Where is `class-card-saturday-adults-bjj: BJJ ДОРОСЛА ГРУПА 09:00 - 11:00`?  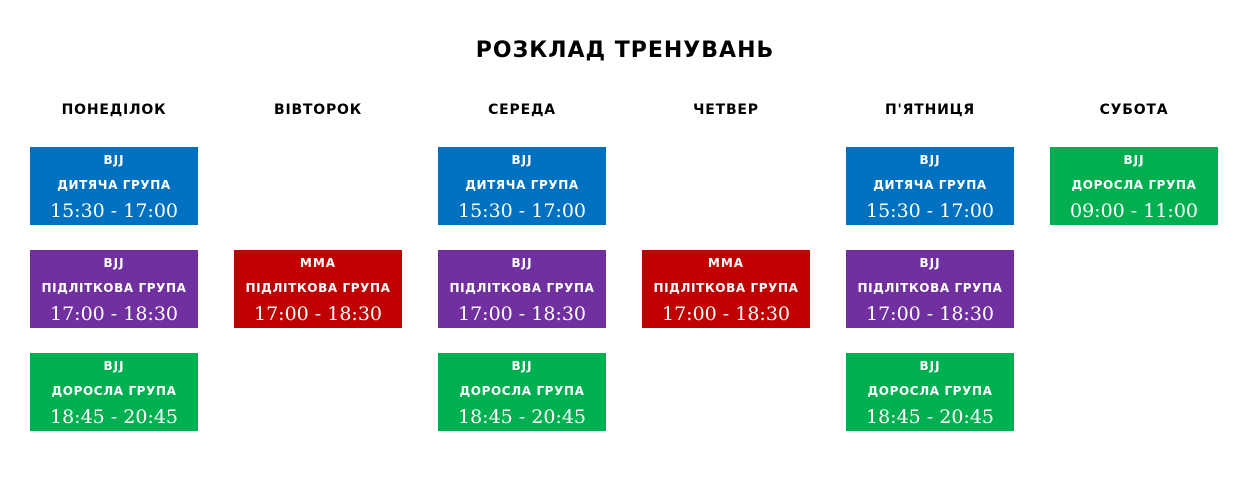
class-card-saturday-adults-bjj: BJJ ДОРОСЛА ГРУПА 09:00 - 11:00 is located at coordinates (1134, 186).